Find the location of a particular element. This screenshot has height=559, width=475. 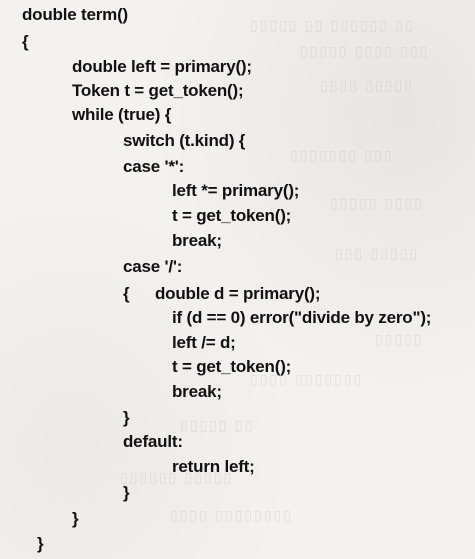

code-line: while (true) { is located at coordinates (122, 114).